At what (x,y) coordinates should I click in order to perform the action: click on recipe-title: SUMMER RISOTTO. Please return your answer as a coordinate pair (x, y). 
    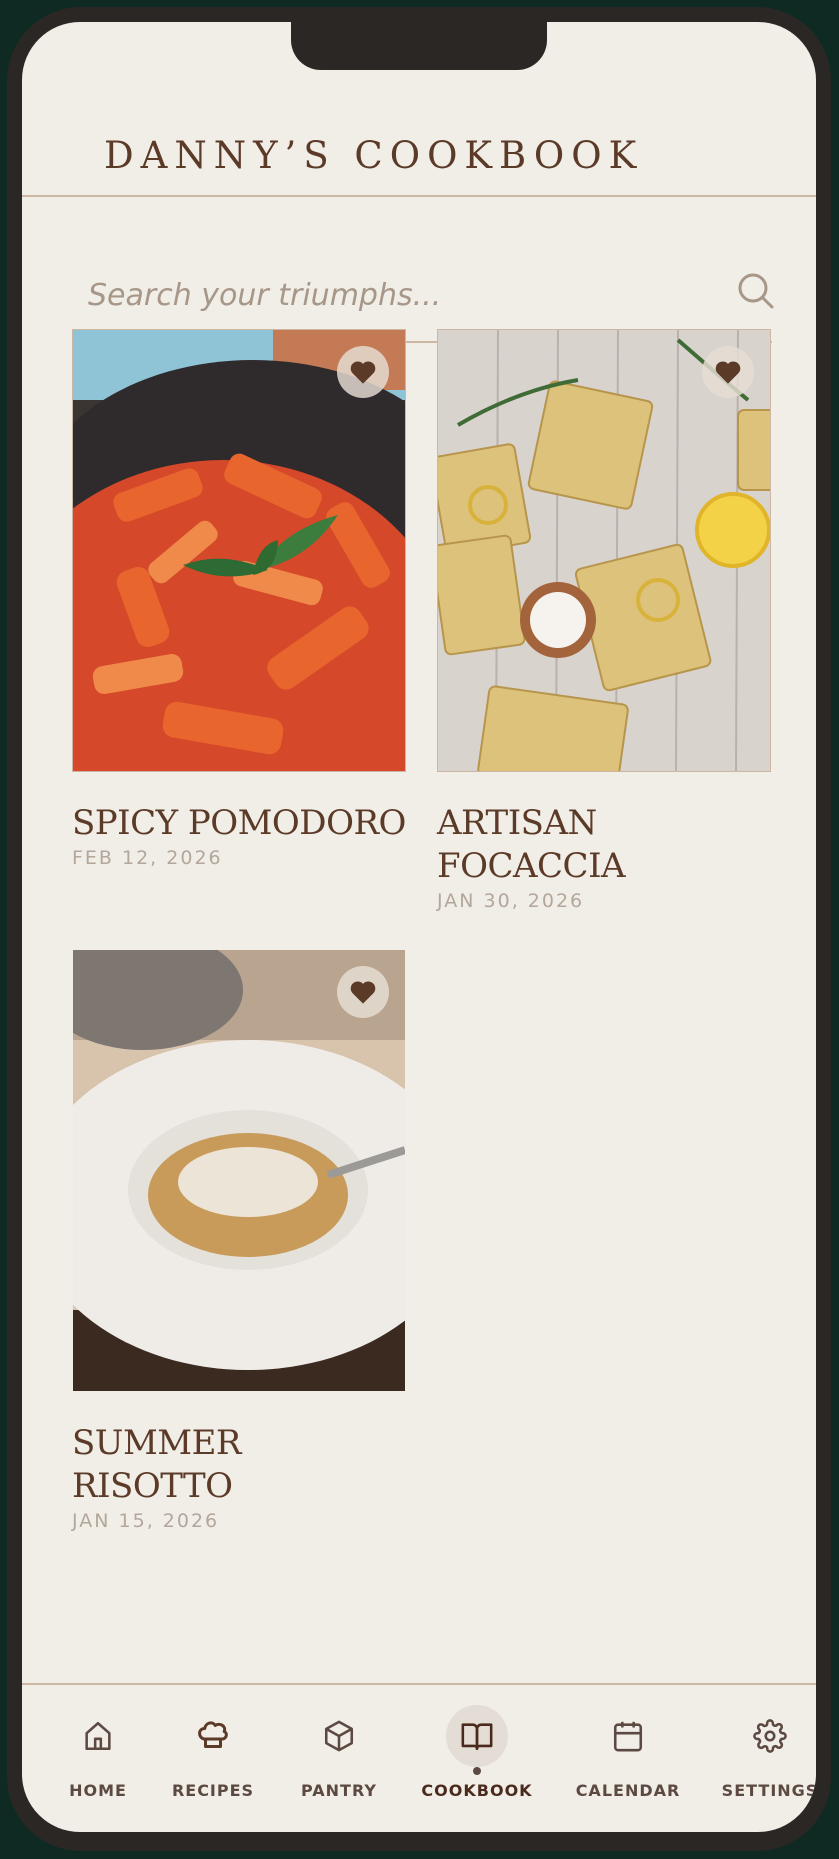
    Looking at the image, I should click on (157, 1464).